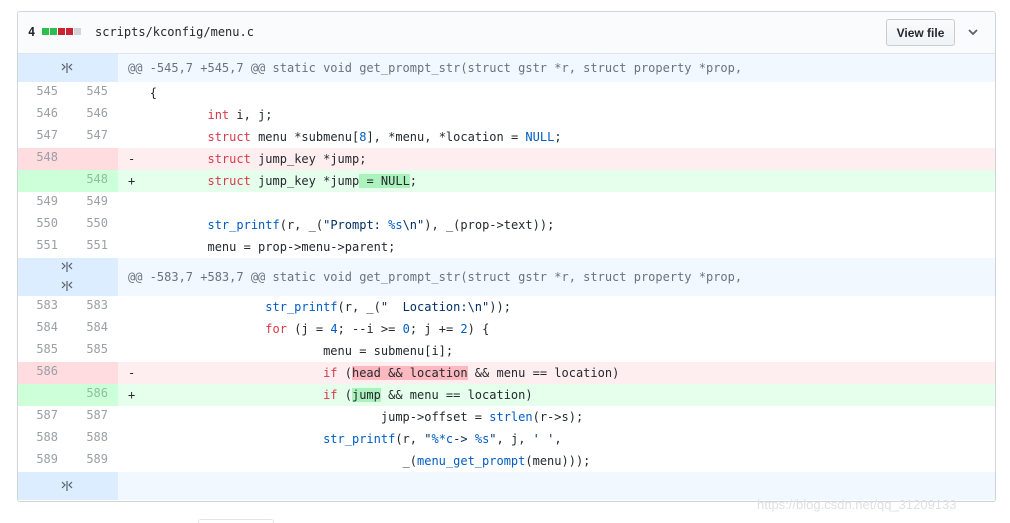 This screenshot has height=523, width=1010. What do you see at coordinates (556, 159) in the screenshot?
I see `code-line: - struct jump_key *jump;` at bounding box center [556, 159].